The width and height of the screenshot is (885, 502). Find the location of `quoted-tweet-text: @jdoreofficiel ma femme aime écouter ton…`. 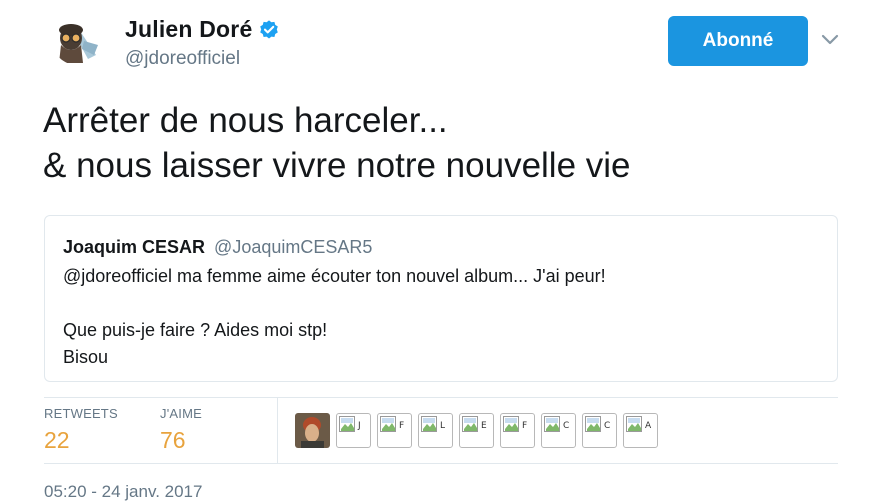

quoted-tweet-text: @jdoreofficiel ma femme aime écouter ton… is located at coordinates (334, 317).